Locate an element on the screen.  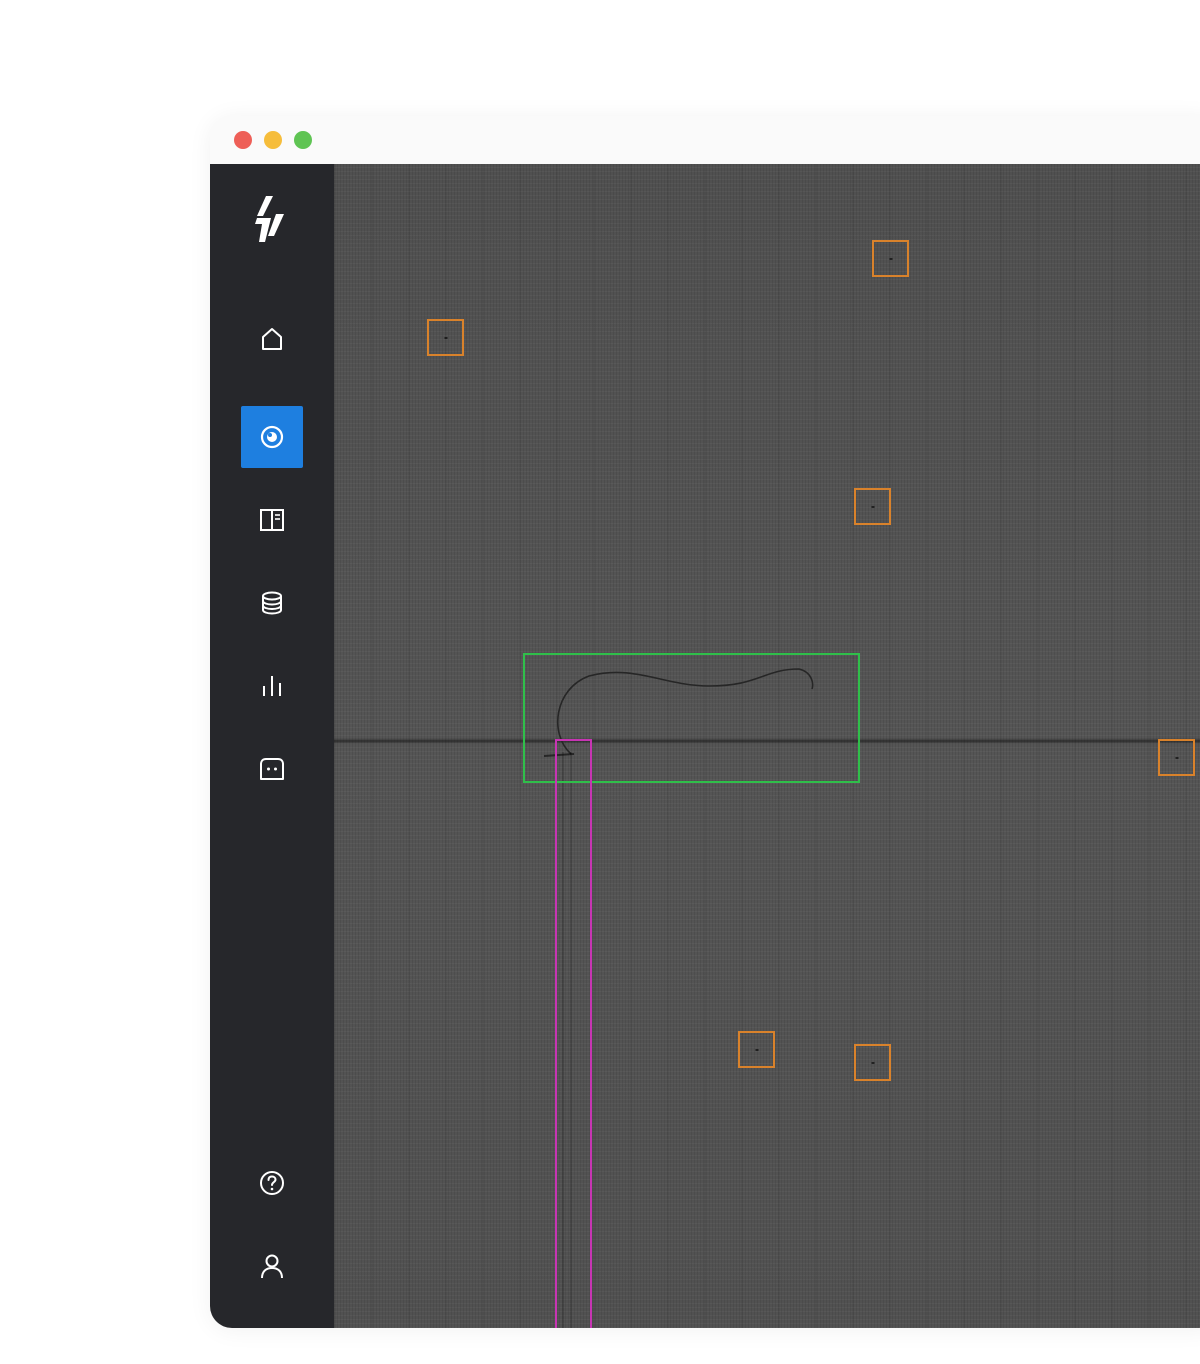
minimize-window-button is located at coordinates (273, 140).